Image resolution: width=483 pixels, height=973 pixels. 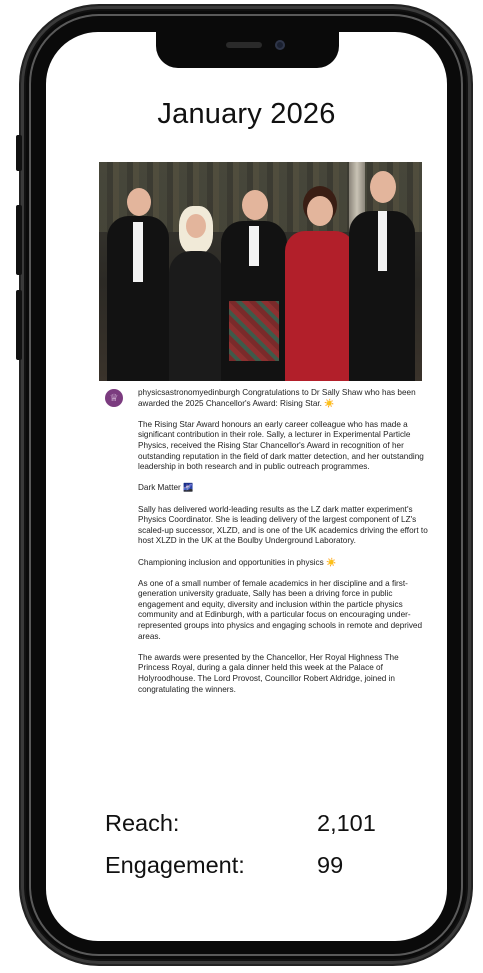 I want to click on post-paragraph: Dark Matter 🌌, so click(x=166, y=488).